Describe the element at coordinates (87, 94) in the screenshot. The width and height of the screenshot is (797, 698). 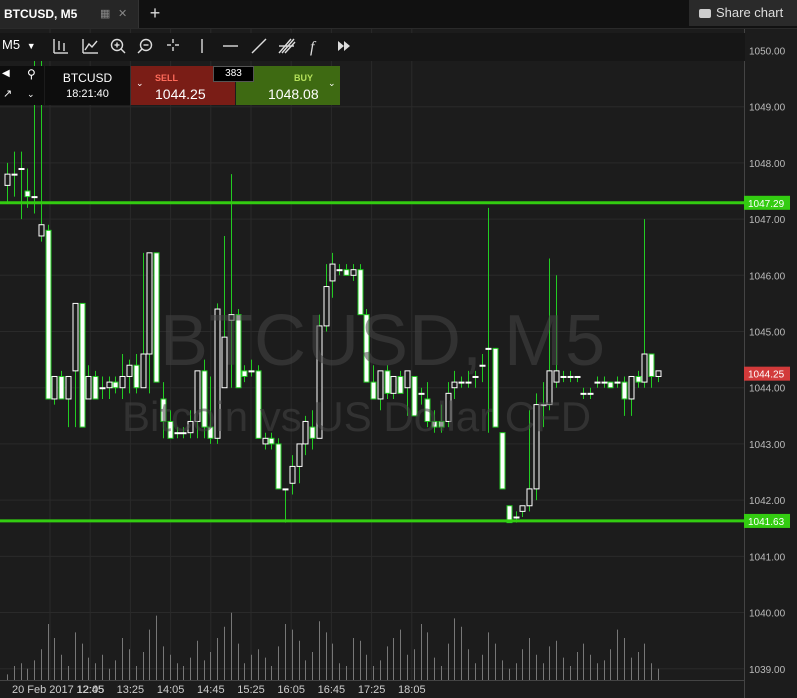
I see `server-time: 18:21:40` at that location.